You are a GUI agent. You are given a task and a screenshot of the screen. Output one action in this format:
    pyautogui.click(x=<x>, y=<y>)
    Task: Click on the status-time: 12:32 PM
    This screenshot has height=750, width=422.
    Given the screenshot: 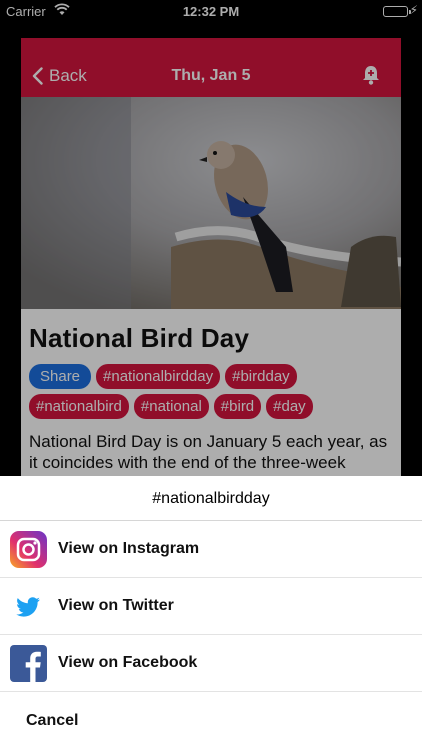 What is the action you would take?
    pyautogui.click(x=211, y=11)
    